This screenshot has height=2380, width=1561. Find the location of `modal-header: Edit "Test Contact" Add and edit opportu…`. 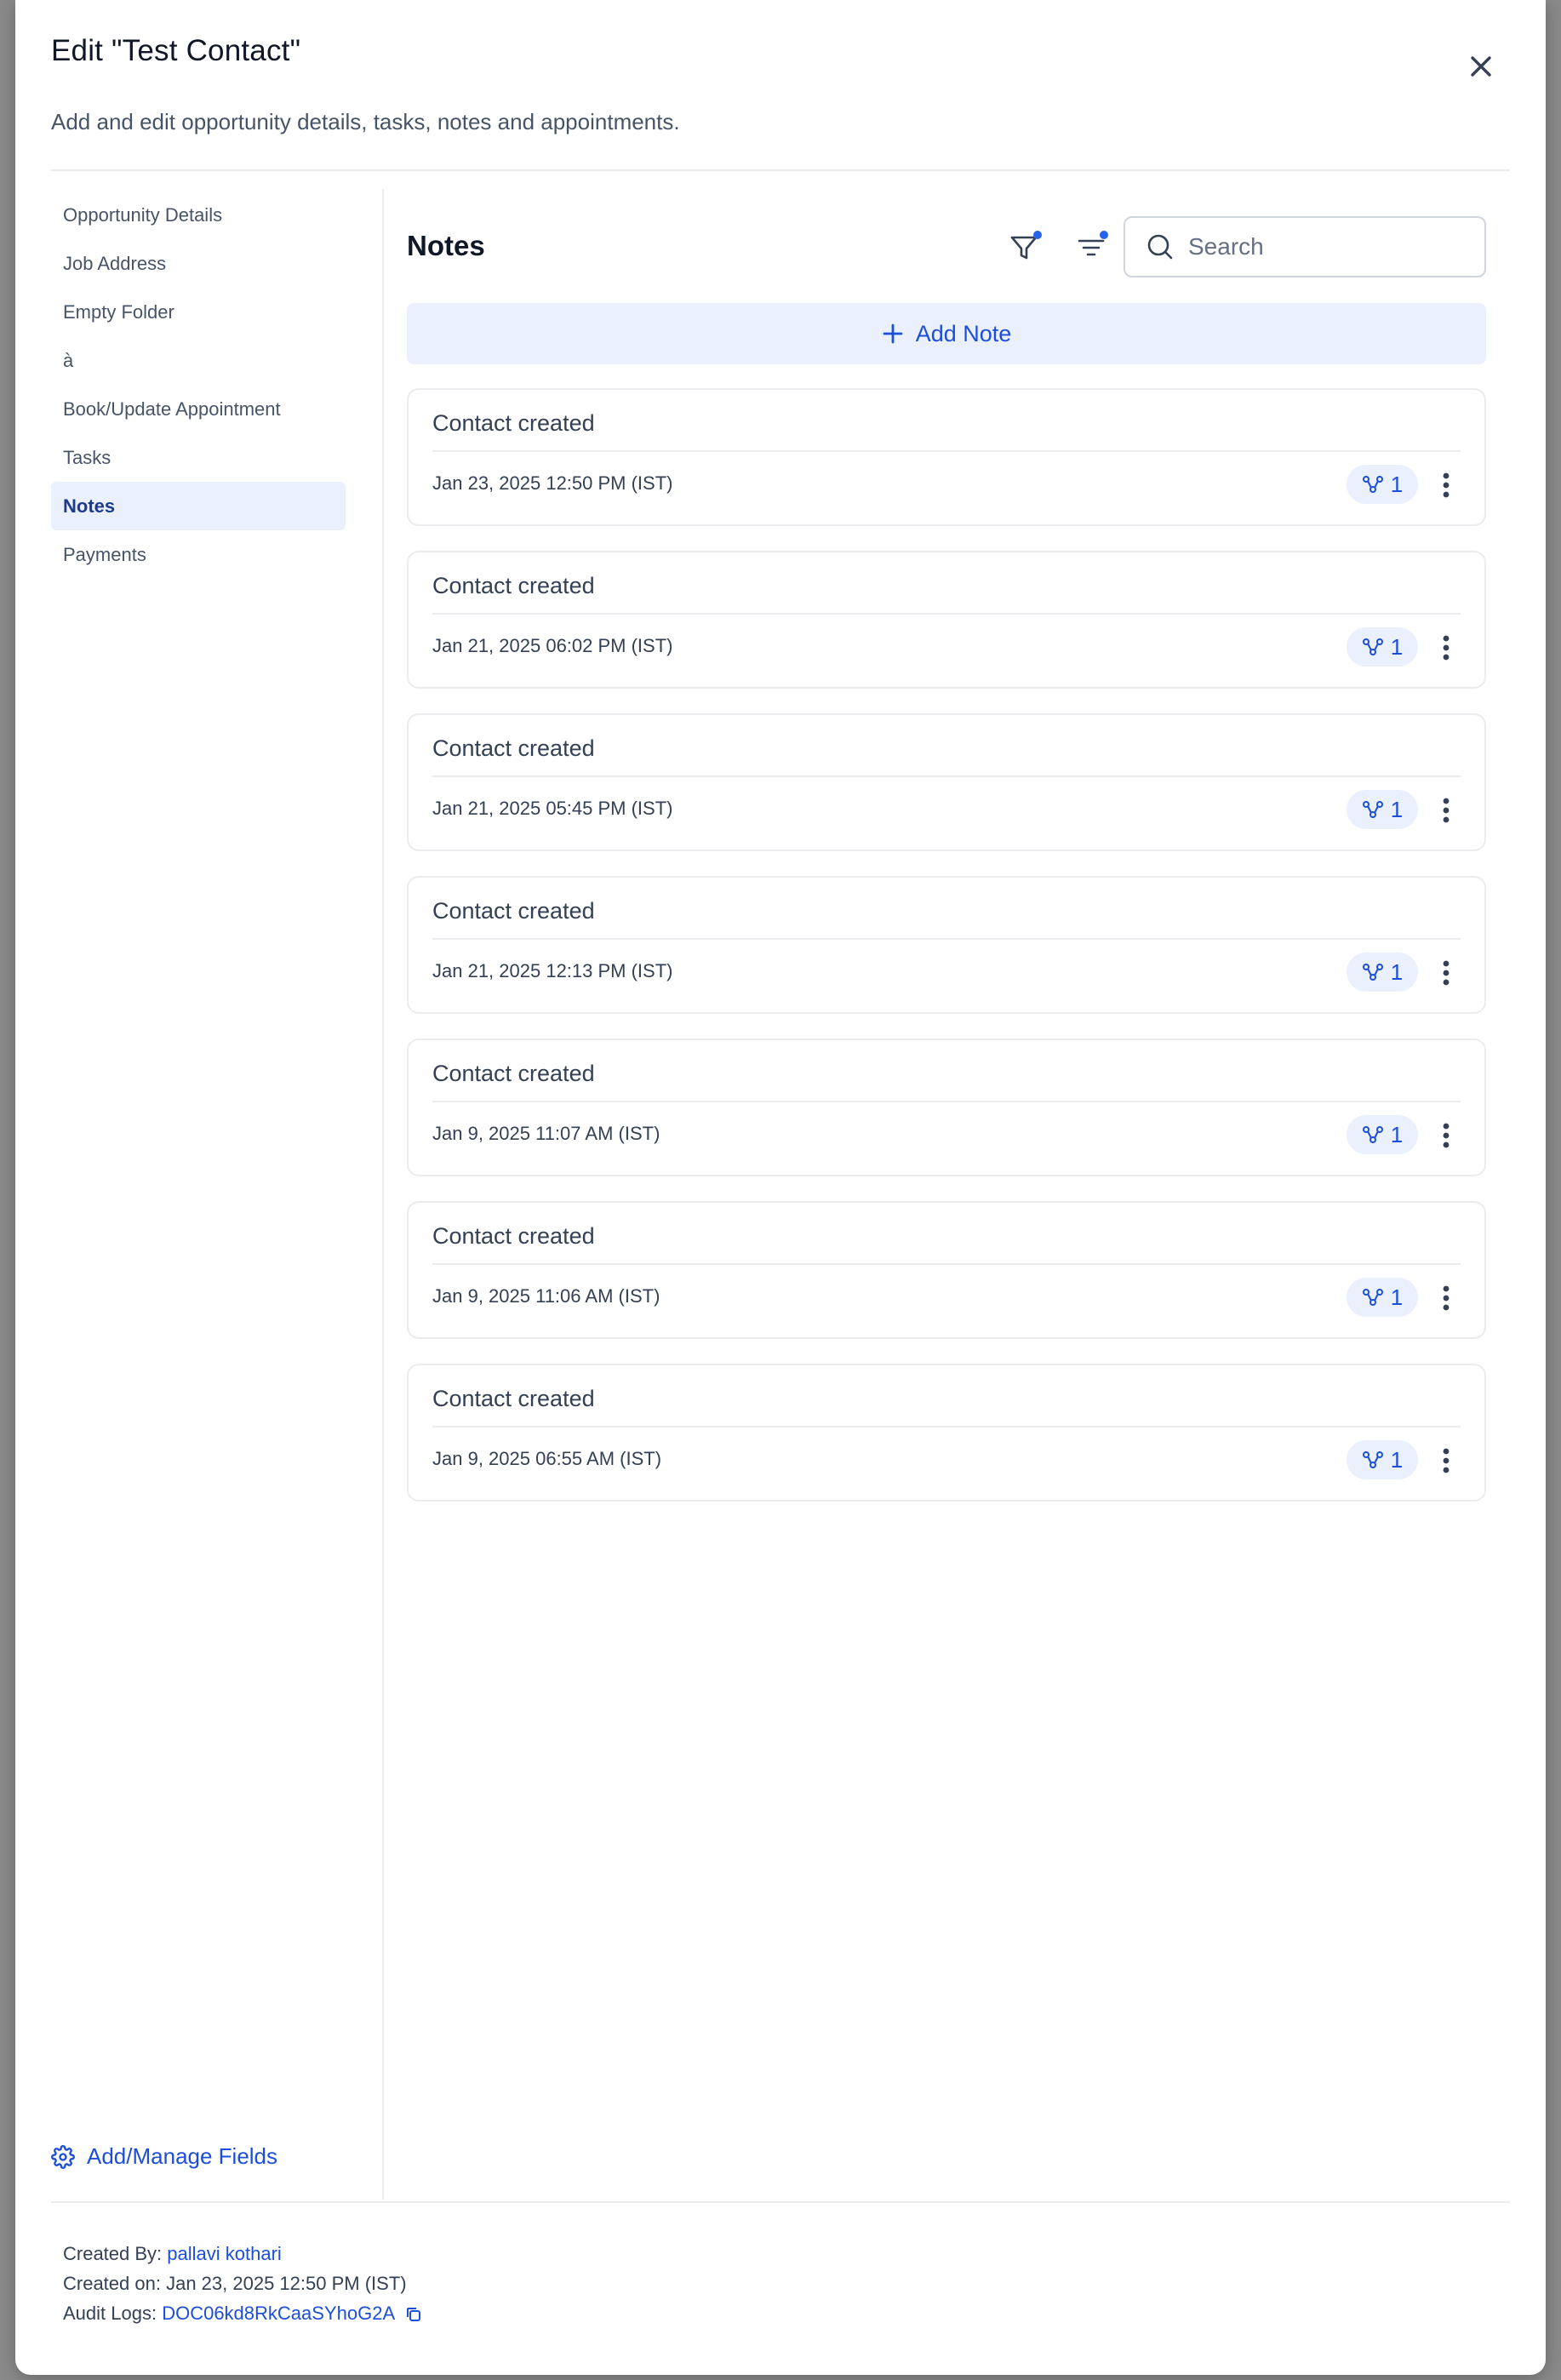

modal-header: Edit "Test Contact" Add and edit opportu… is located at coordinates (780, 84).